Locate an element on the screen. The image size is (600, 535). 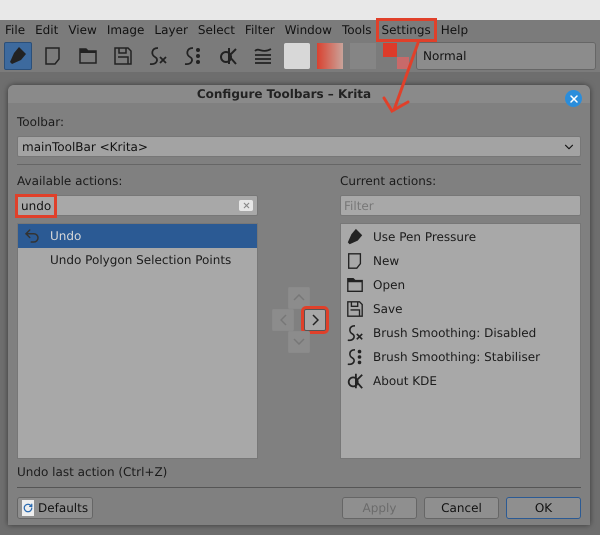
action-item: Undo is located at coordinates (137, 236).